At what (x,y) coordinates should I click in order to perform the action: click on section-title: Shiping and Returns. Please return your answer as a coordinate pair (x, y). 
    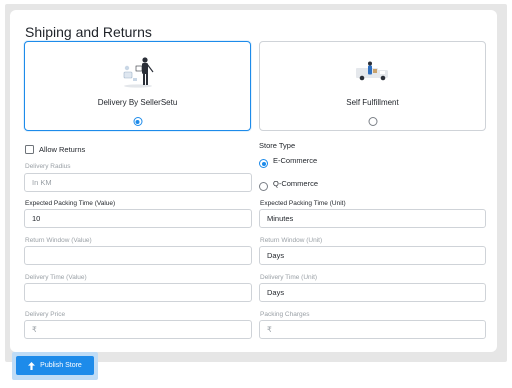
    Looking at the image, I should click on (88, 32).